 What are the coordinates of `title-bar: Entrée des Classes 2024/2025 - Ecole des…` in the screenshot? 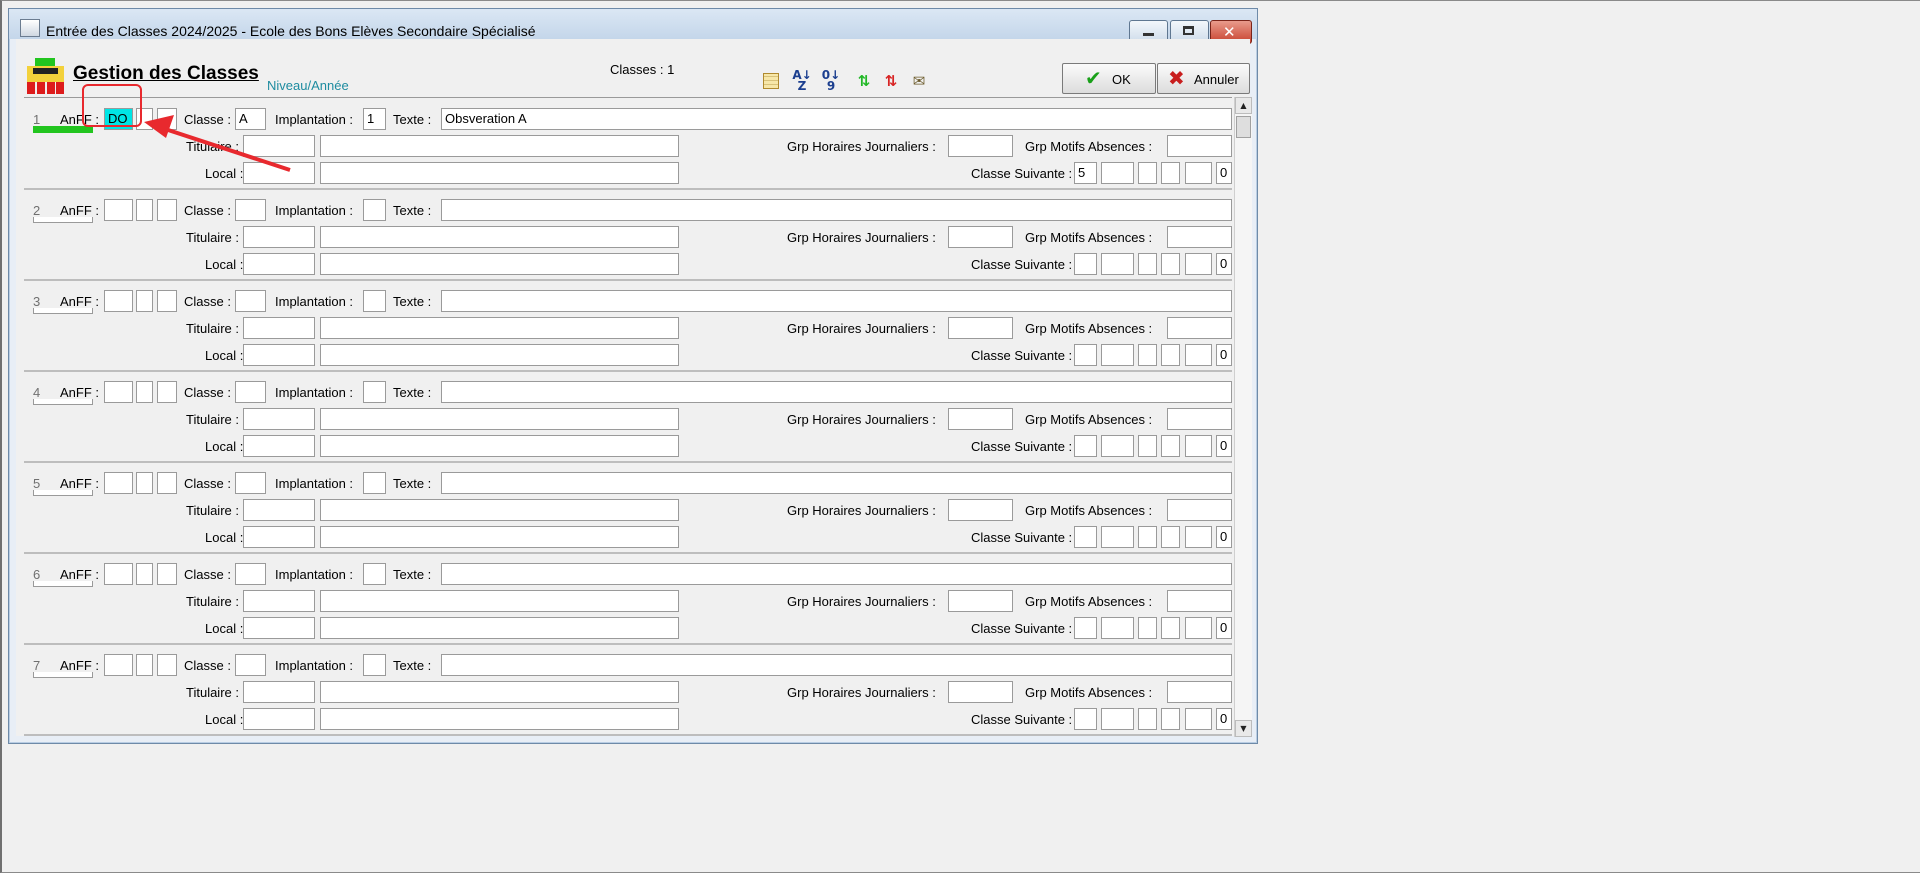 It's located at (633, 26).